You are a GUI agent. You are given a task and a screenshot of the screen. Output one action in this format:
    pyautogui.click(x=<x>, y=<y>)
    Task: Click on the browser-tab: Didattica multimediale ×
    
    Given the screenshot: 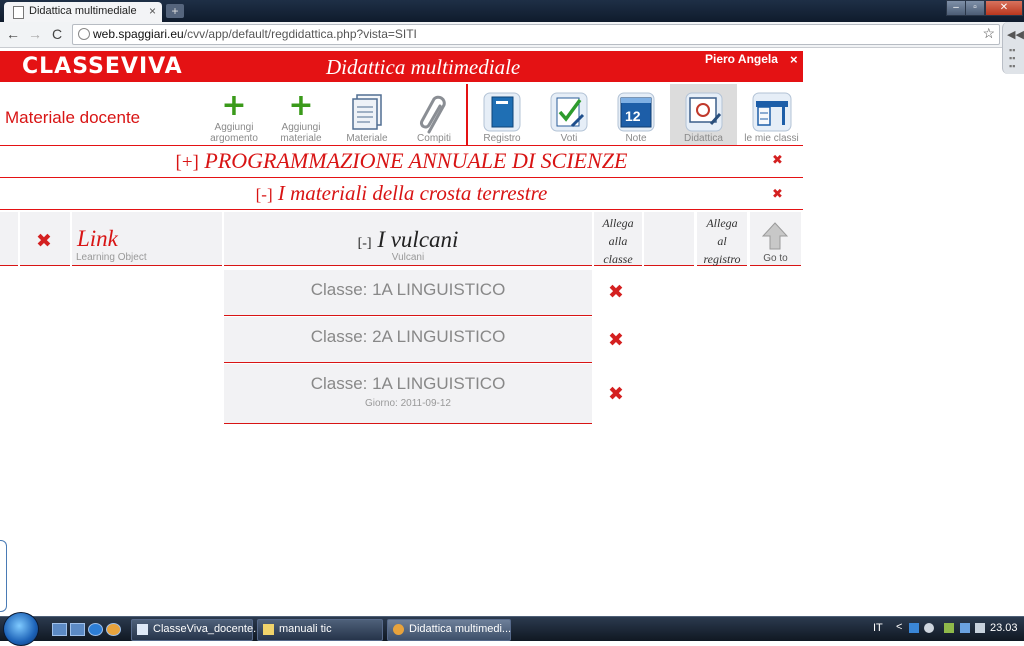 What is the action you would take?
    pyautogui.click(x=83, y=12)
    